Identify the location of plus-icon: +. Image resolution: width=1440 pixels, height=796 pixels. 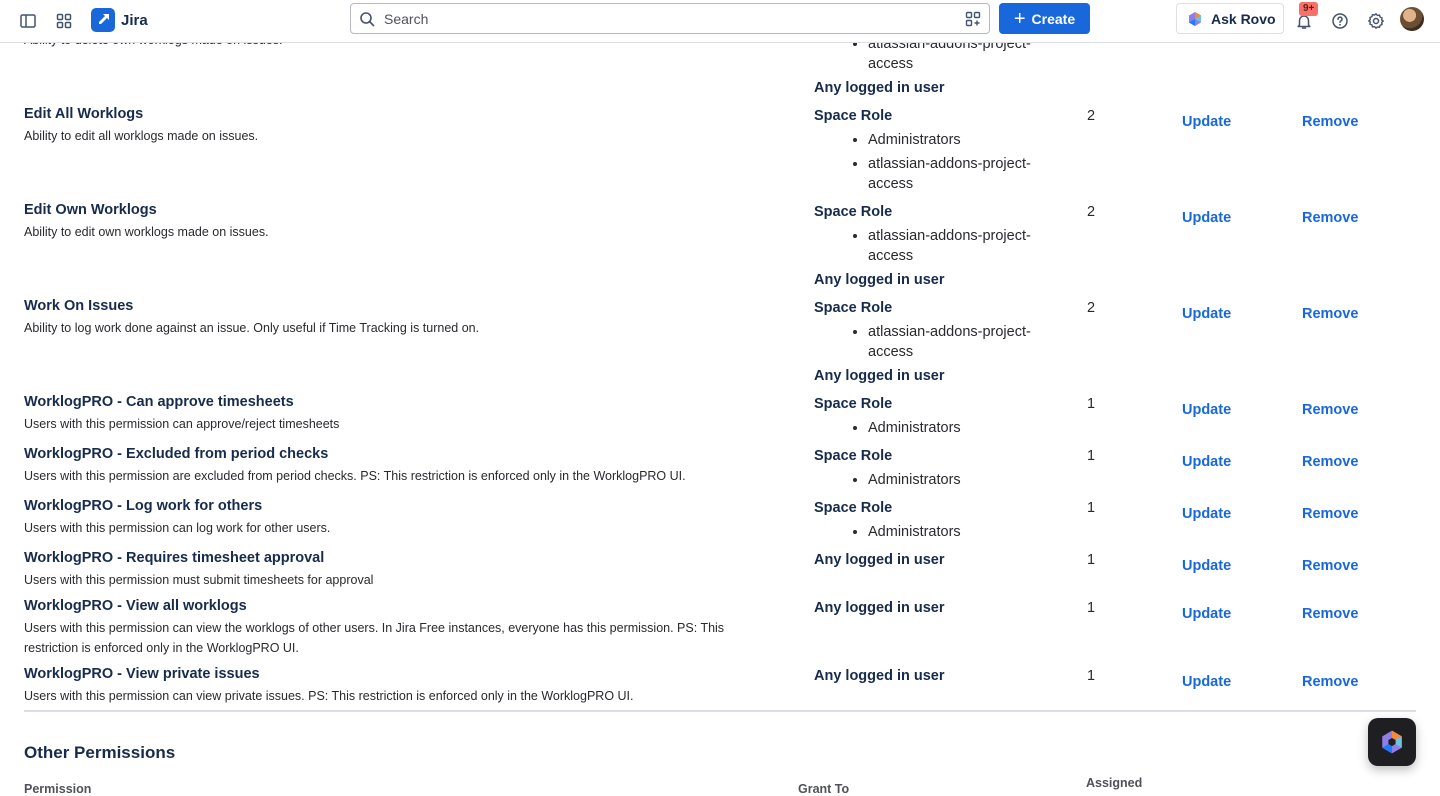
(1019, 18).